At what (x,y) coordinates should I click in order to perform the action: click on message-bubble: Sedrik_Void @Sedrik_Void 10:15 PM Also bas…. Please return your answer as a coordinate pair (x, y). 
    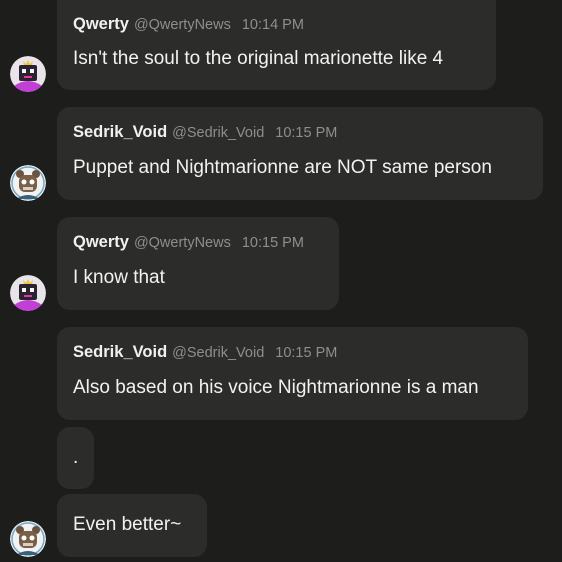
    Looking at the image, I should click on (292, 373).